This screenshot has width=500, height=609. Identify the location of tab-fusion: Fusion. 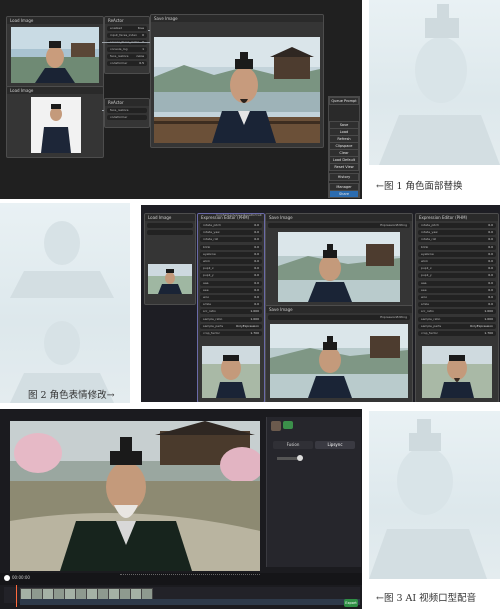
(293, 445).